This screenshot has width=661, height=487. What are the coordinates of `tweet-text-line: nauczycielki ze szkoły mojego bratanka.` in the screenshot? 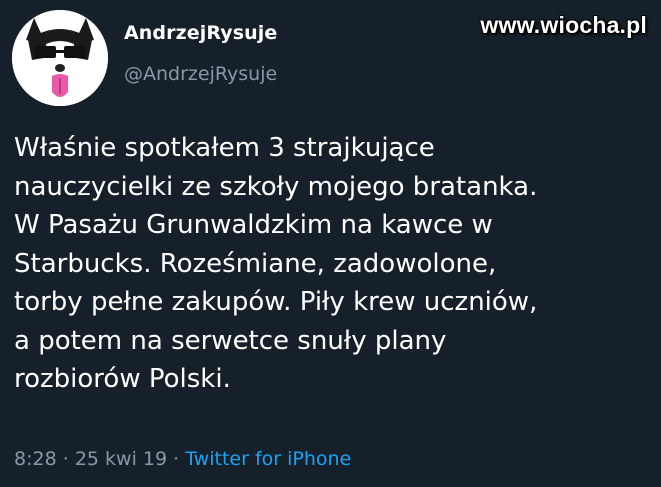 It's located at (276, 186).